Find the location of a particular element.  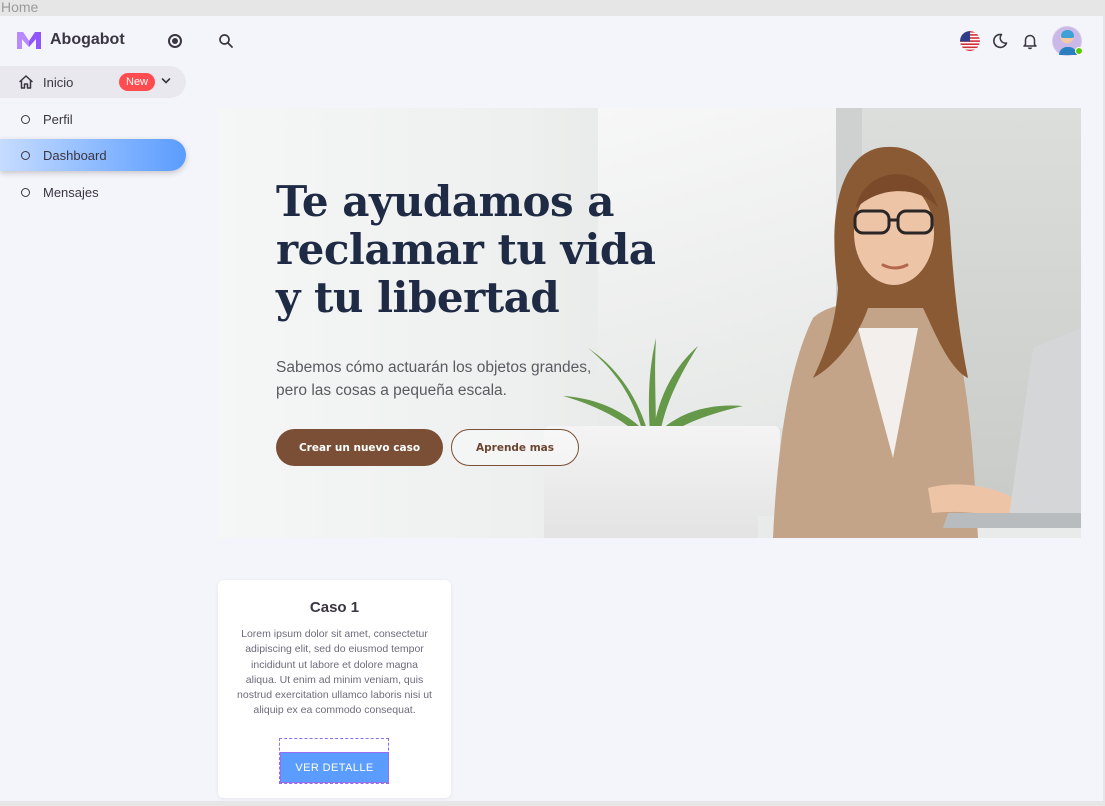

radio-dot-icon is located at coordinates (175, 41).